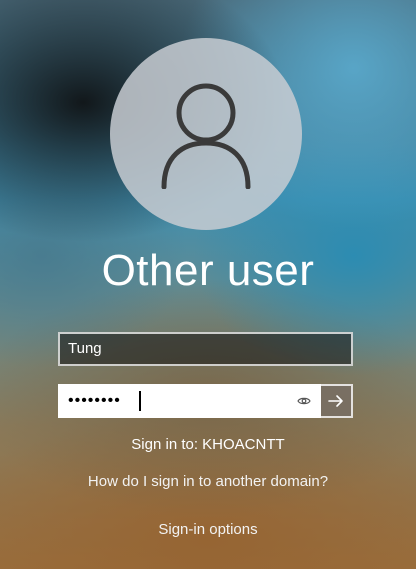 Image resolution: width=416 pixels, height=569 pixels. I want to click on person-icon, so click(206, 136).